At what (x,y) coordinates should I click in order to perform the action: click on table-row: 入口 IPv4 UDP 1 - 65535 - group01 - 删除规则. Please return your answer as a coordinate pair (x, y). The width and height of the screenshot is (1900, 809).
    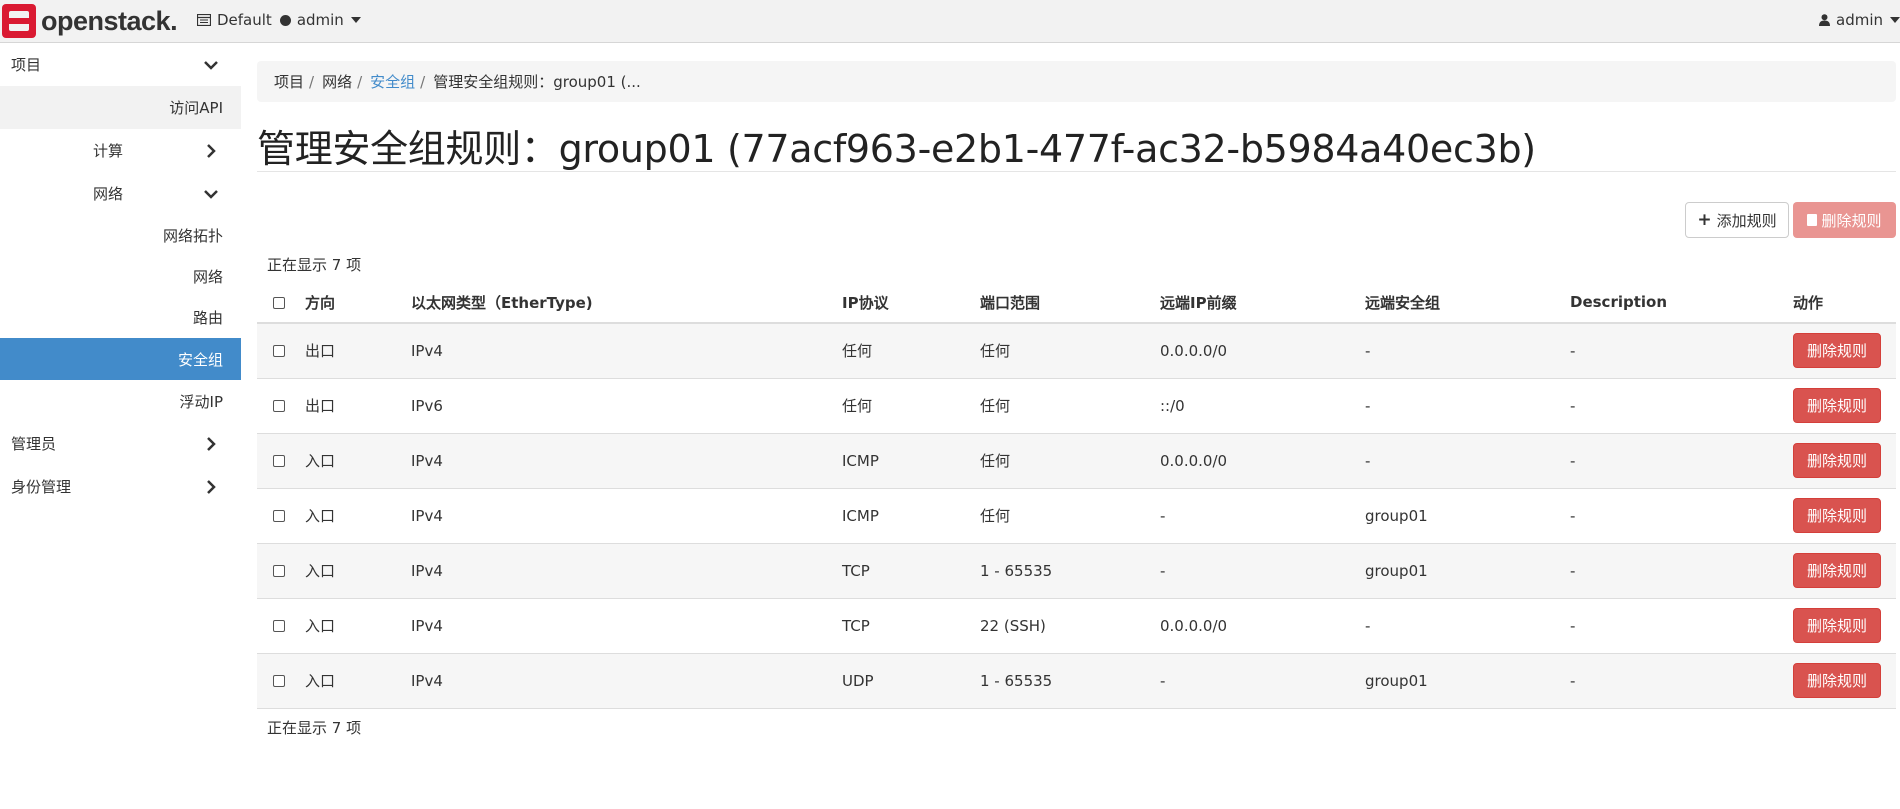
    Looking at the image, I should click on (1076, 681).